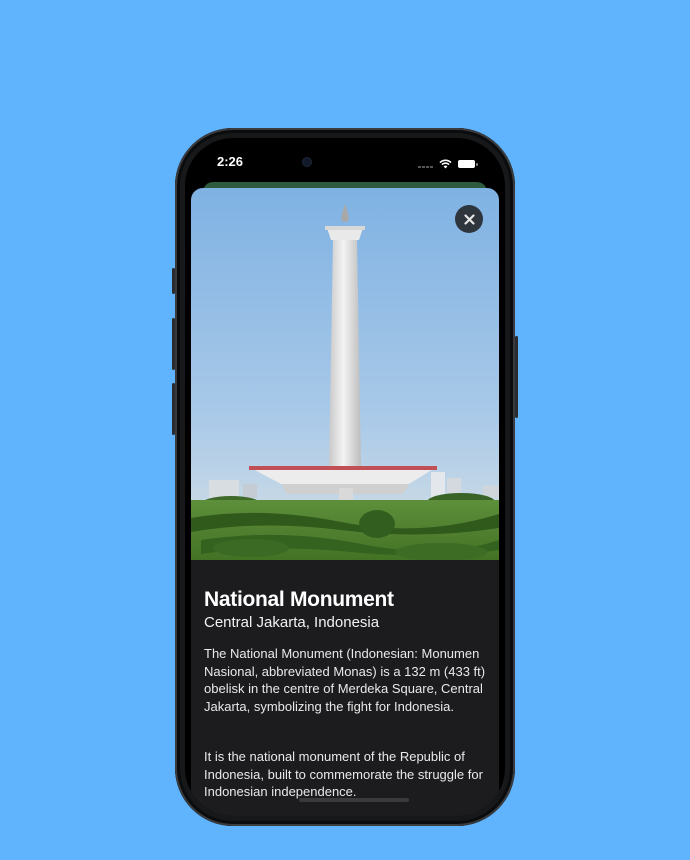  What do you see at coordinates (292, 622) in the screenshot?
I see `monument-location: Central Jakarta, Indonesia` at bounding box center [292, 622].